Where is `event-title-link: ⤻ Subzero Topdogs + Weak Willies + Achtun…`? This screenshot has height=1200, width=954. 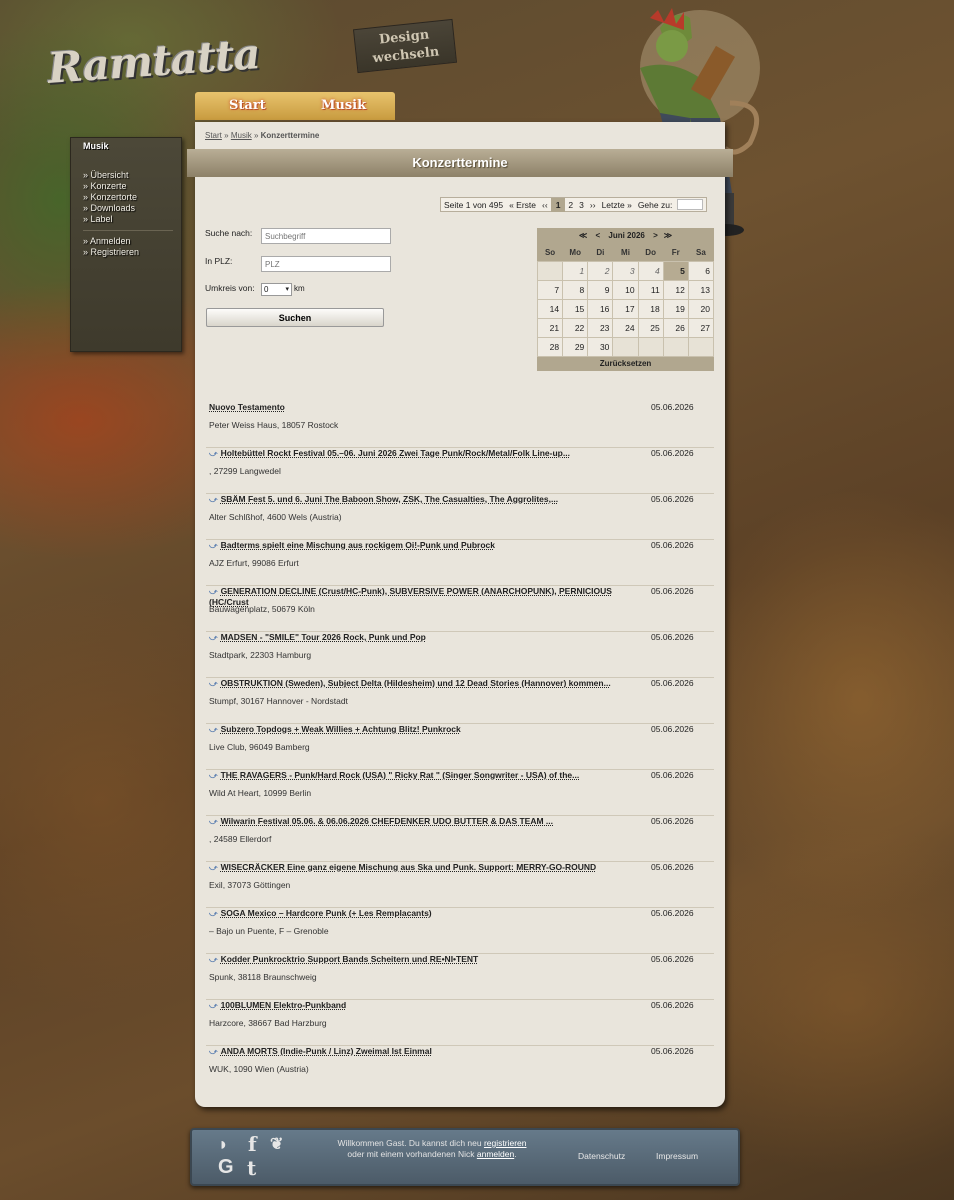
event-title-link: ⤻ Subzero Topdogs + Weak Willies + Achtun… is located at coordinates (414, 729).